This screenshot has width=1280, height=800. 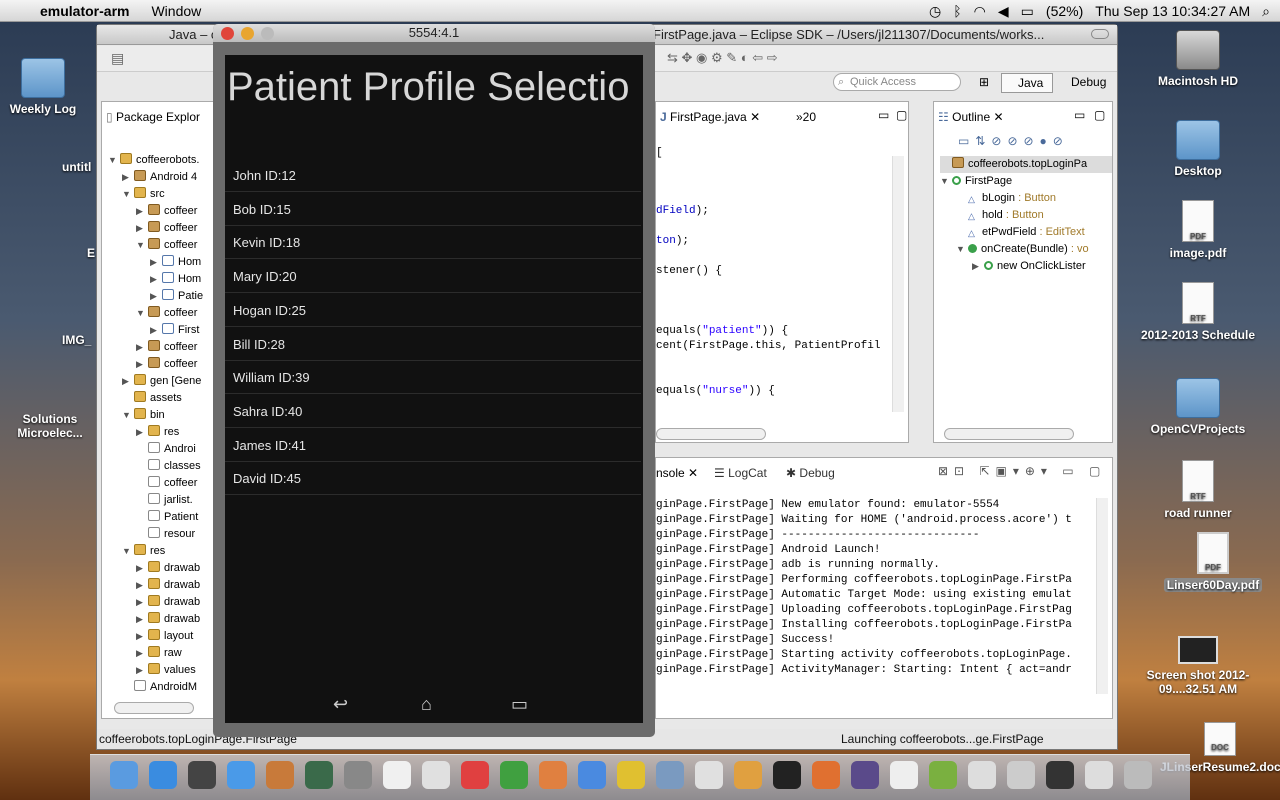 What do you see at coordinates (1198, 312) in the screenshot?
I see `desktop-icon-schedule: RTF 2012-2013 Schedule` at bounding box center [1198, 312].